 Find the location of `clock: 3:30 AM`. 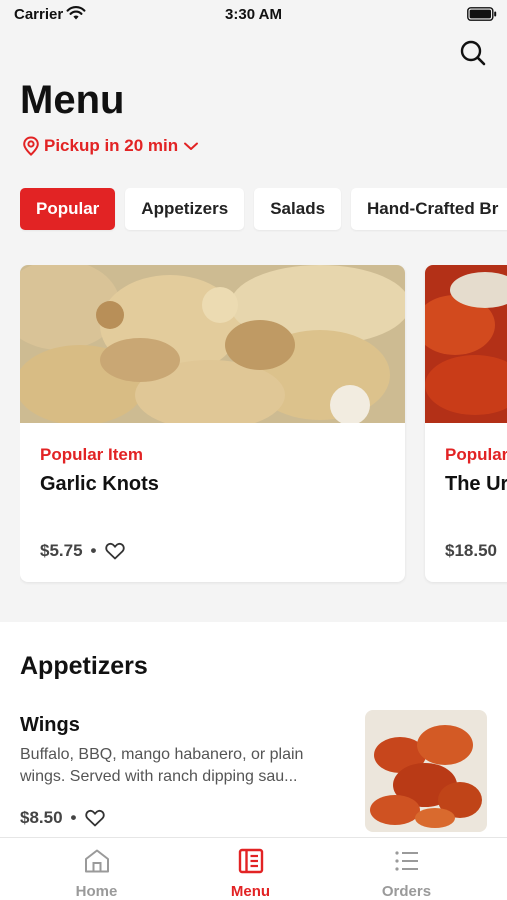

clock: 3:30 AM is located at coordinates (253, 14).